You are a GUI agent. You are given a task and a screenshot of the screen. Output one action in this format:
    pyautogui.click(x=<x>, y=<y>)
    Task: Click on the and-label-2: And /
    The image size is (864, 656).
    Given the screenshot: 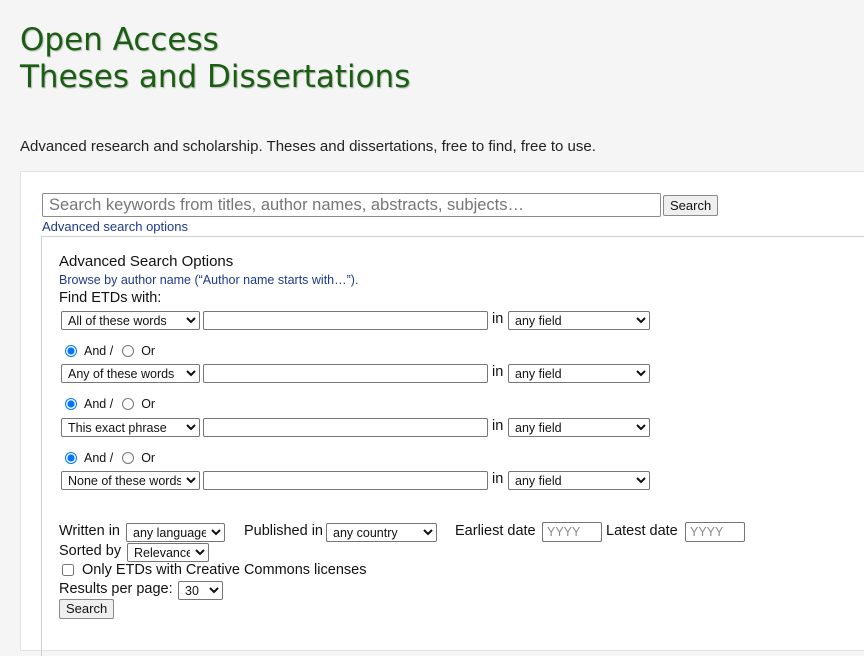 What is the action you would take?
    pyautogui.click(x=99, y=351)
    